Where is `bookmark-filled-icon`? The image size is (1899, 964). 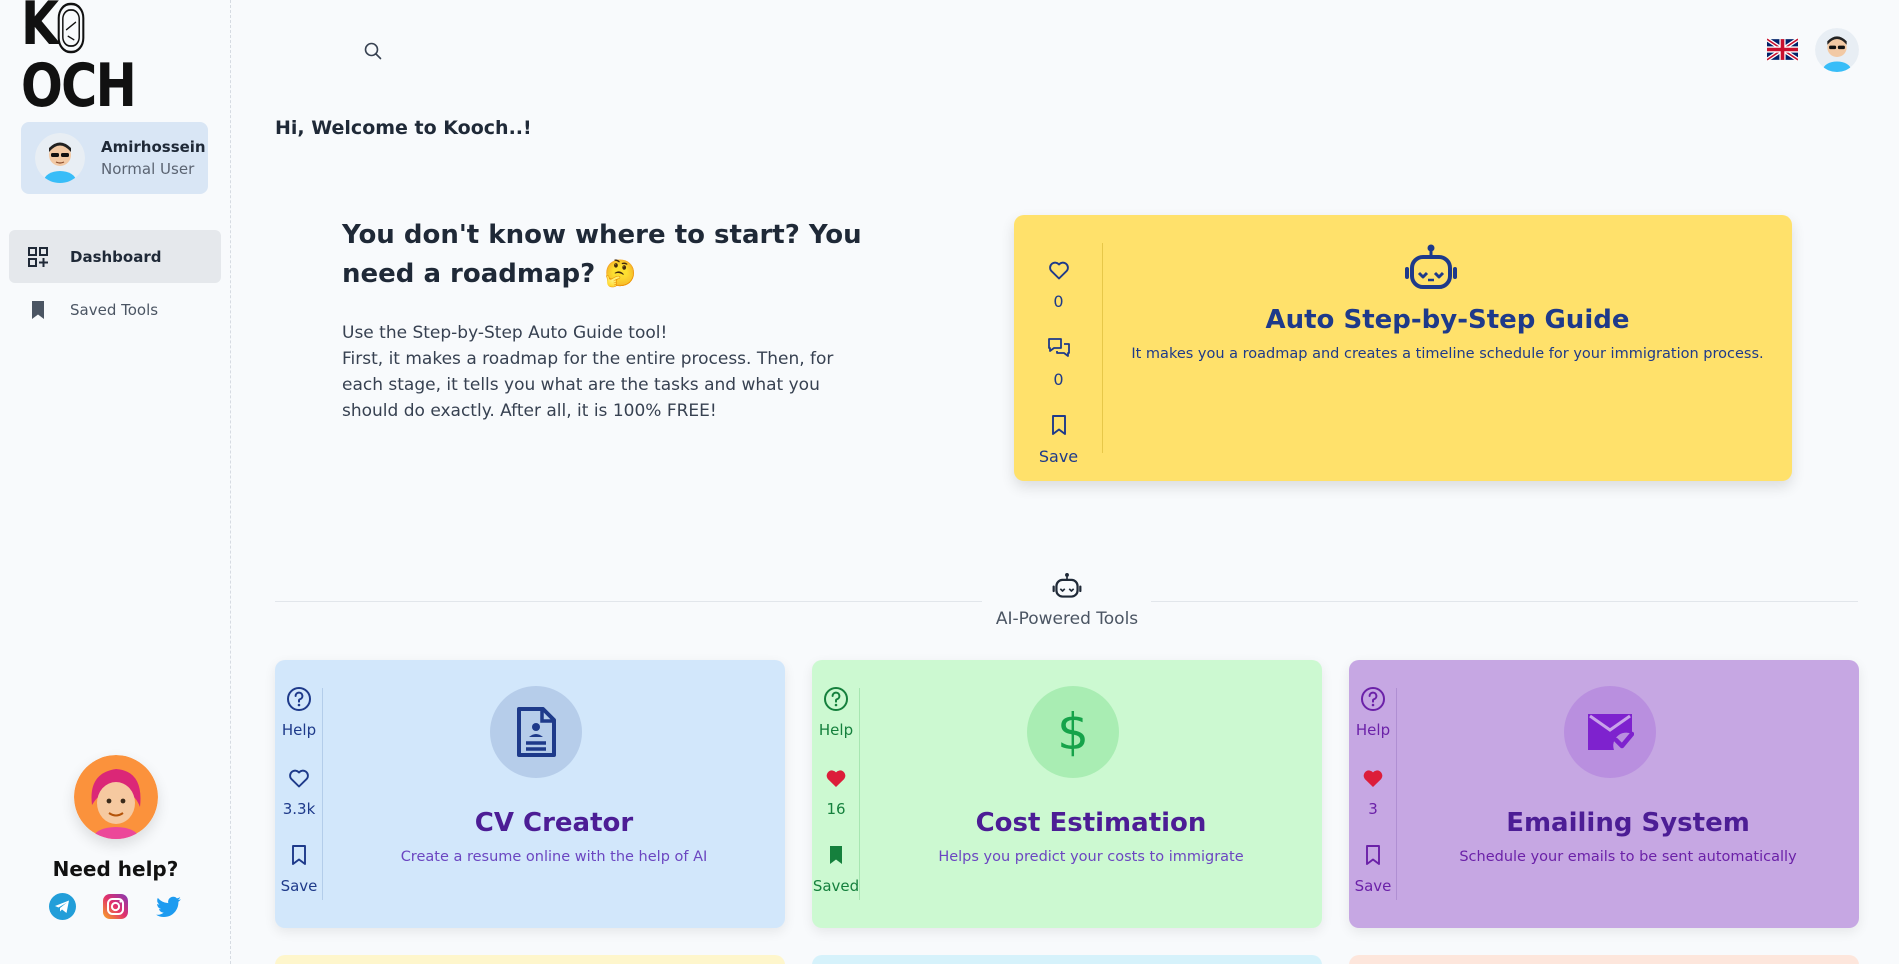 bookmark-filled-icon is located at coordinates (836, 855).